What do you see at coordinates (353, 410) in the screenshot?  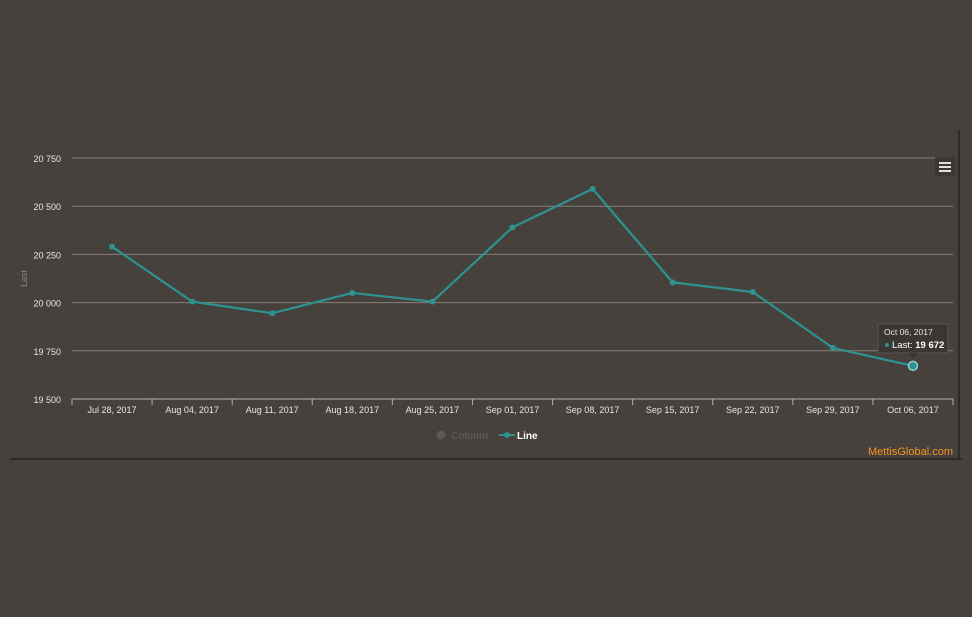 I see `x-tick-label: Aug 18, 2017` at bounding box center [353, 410].